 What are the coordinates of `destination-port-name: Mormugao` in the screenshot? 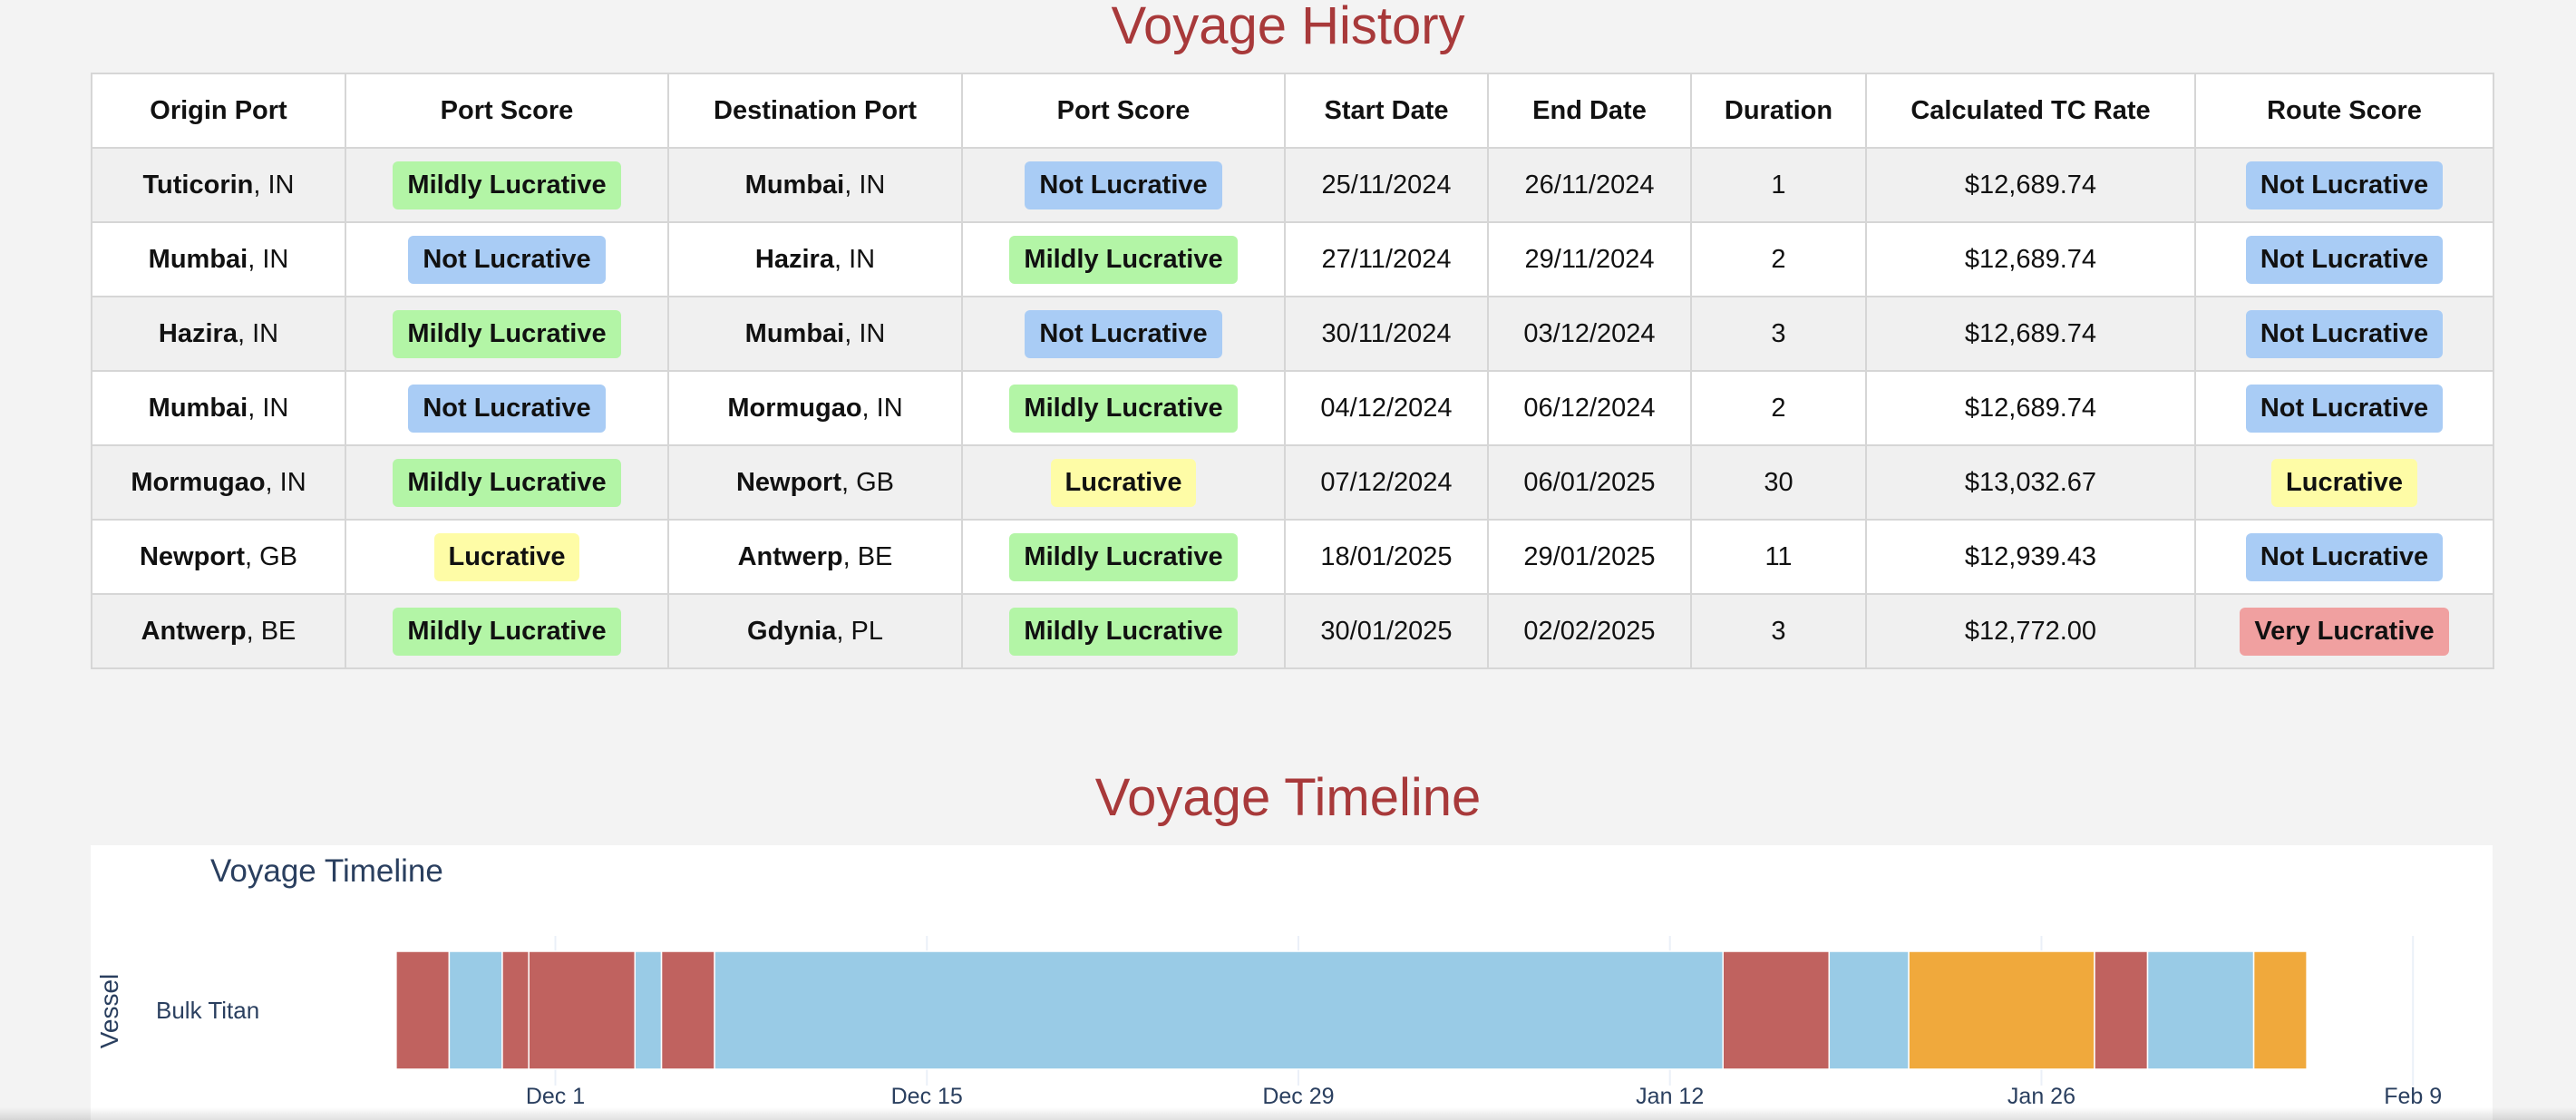 It's located at (794, 408).